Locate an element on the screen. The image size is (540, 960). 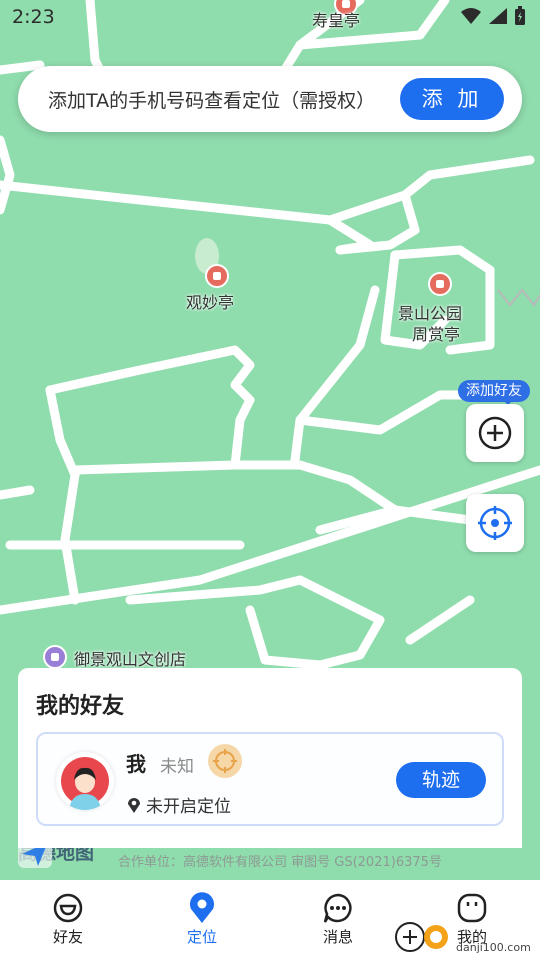
friend-location-text: 未开启定位 is located at coordinates (188, 807).